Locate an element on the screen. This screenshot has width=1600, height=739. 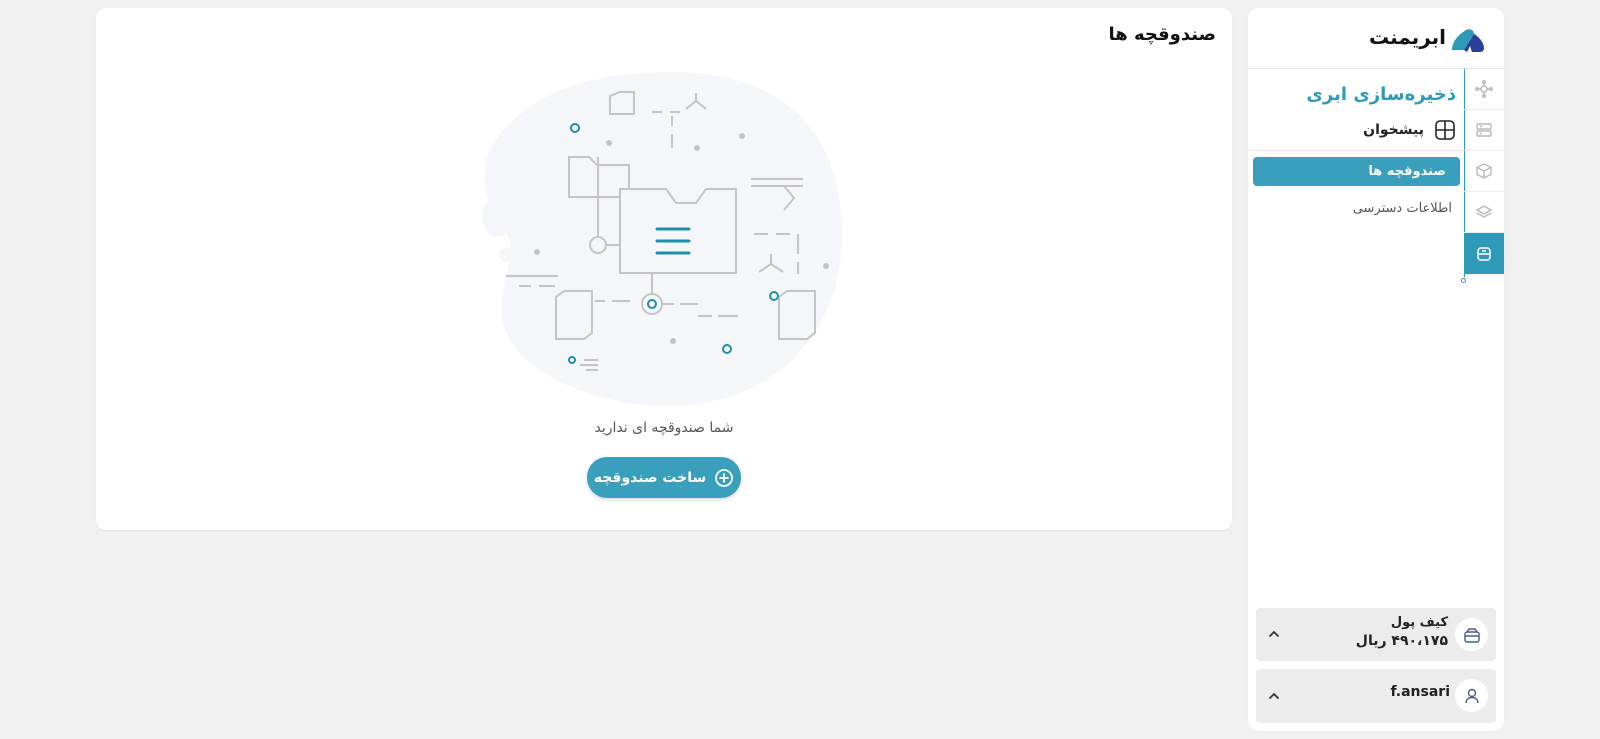
wallet-balance: ۴۹۰،۱۷۵ ریال is located at coordinates (1401, 641).